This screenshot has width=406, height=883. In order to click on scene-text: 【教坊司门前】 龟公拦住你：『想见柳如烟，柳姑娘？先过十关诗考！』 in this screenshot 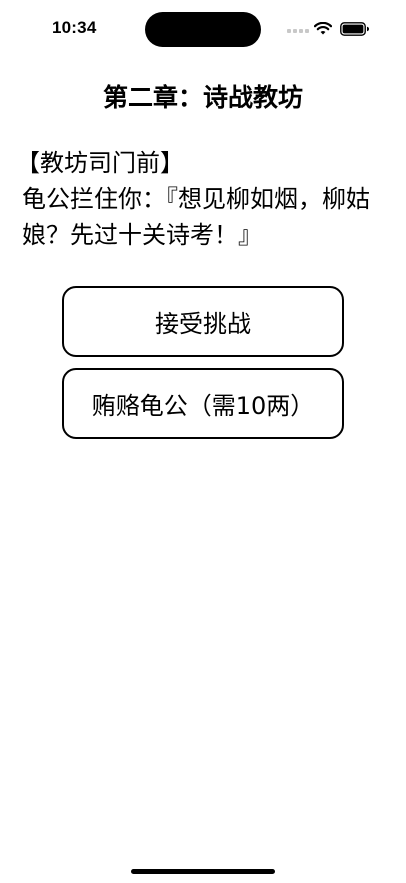, I will do `click(206, 199)`.